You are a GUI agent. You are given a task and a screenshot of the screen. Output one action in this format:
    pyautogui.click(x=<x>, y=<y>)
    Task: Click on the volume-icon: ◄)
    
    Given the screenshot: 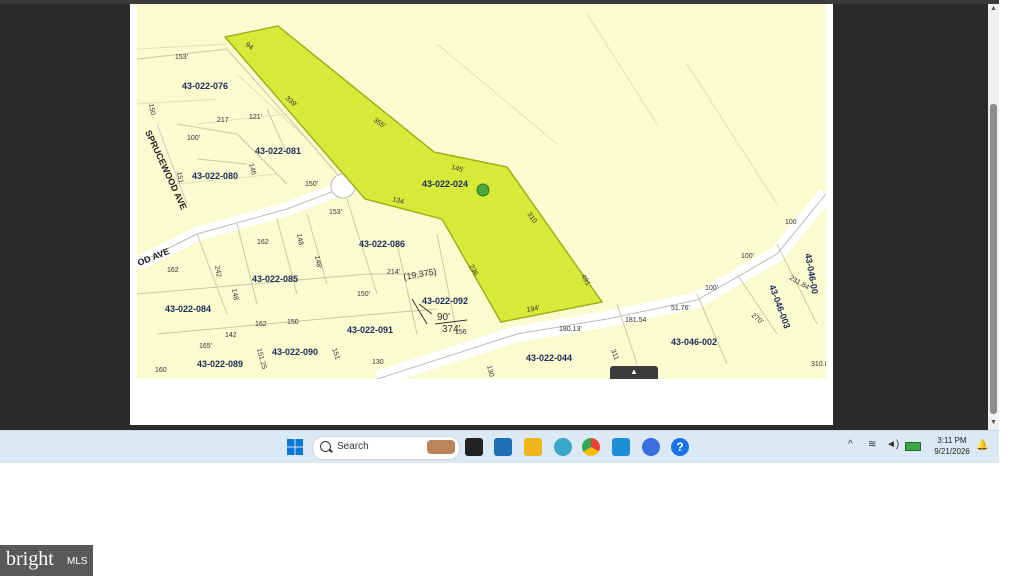 What is the action you would take?
    pyautogui.click(x=892, y=444)
    